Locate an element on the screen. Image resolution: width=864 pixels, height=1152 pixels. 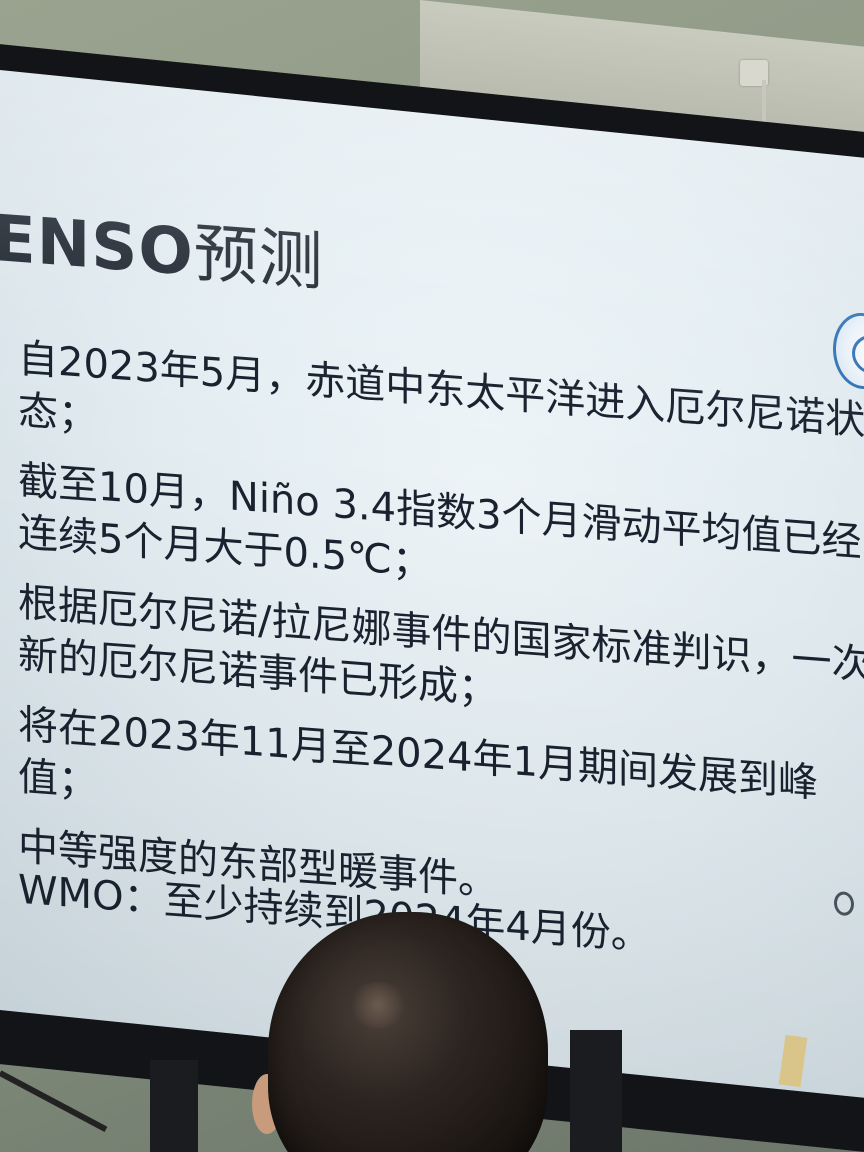
slide-title: ENSO预测 is located at coordinates (162, 245).